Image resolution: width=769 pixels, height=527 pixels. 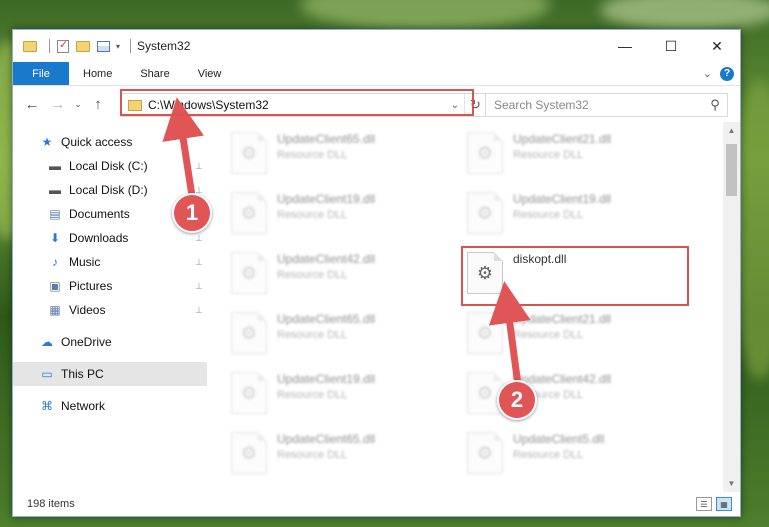 What do you see at coordinates (110, 310) in the screenshot?
I see `sidebar-item: ▦ Videos ⊥` at bounding box center [110, 310].